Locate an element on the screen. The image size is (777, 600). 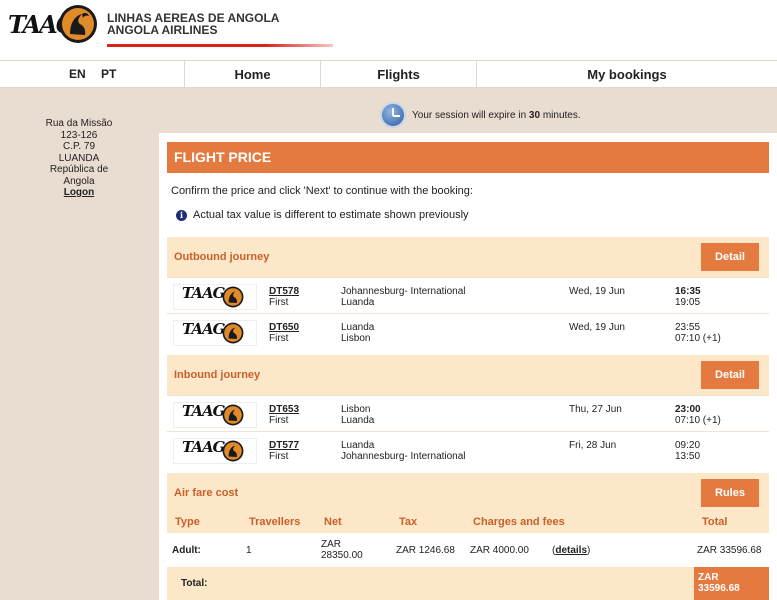
total-value: 33596.68 is located at coordinates (719, 588).